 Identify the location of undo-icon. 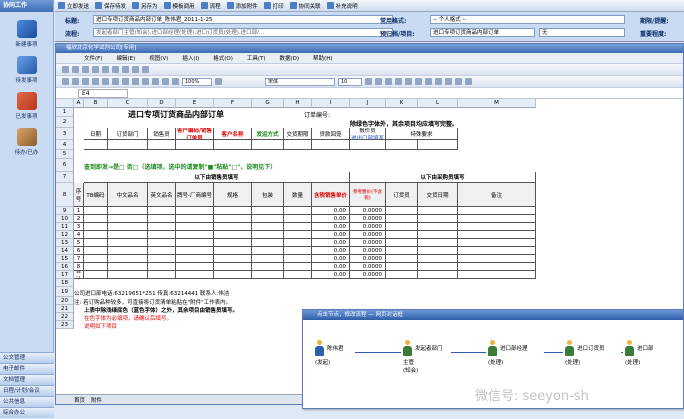
(135, 69).